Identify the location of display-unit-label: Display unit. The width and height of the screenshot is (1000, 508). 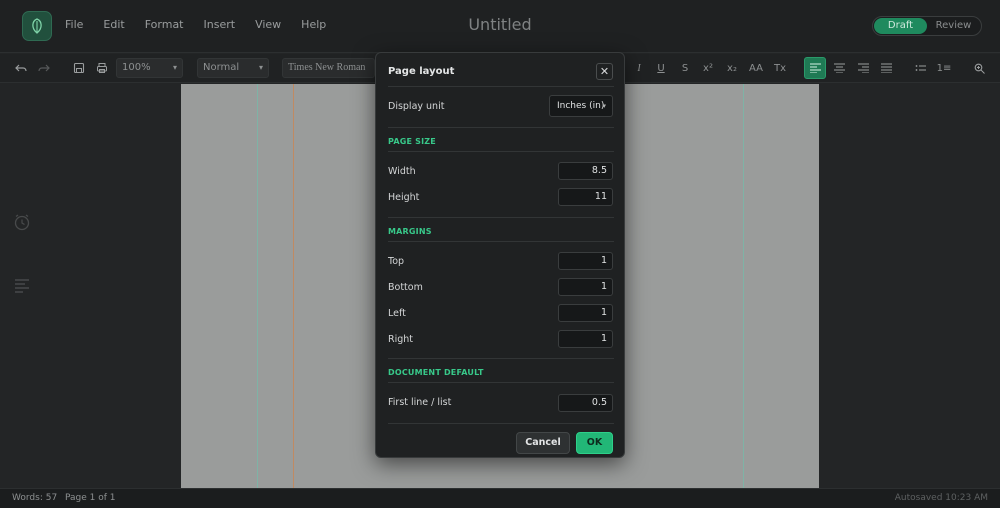
(416, 106).